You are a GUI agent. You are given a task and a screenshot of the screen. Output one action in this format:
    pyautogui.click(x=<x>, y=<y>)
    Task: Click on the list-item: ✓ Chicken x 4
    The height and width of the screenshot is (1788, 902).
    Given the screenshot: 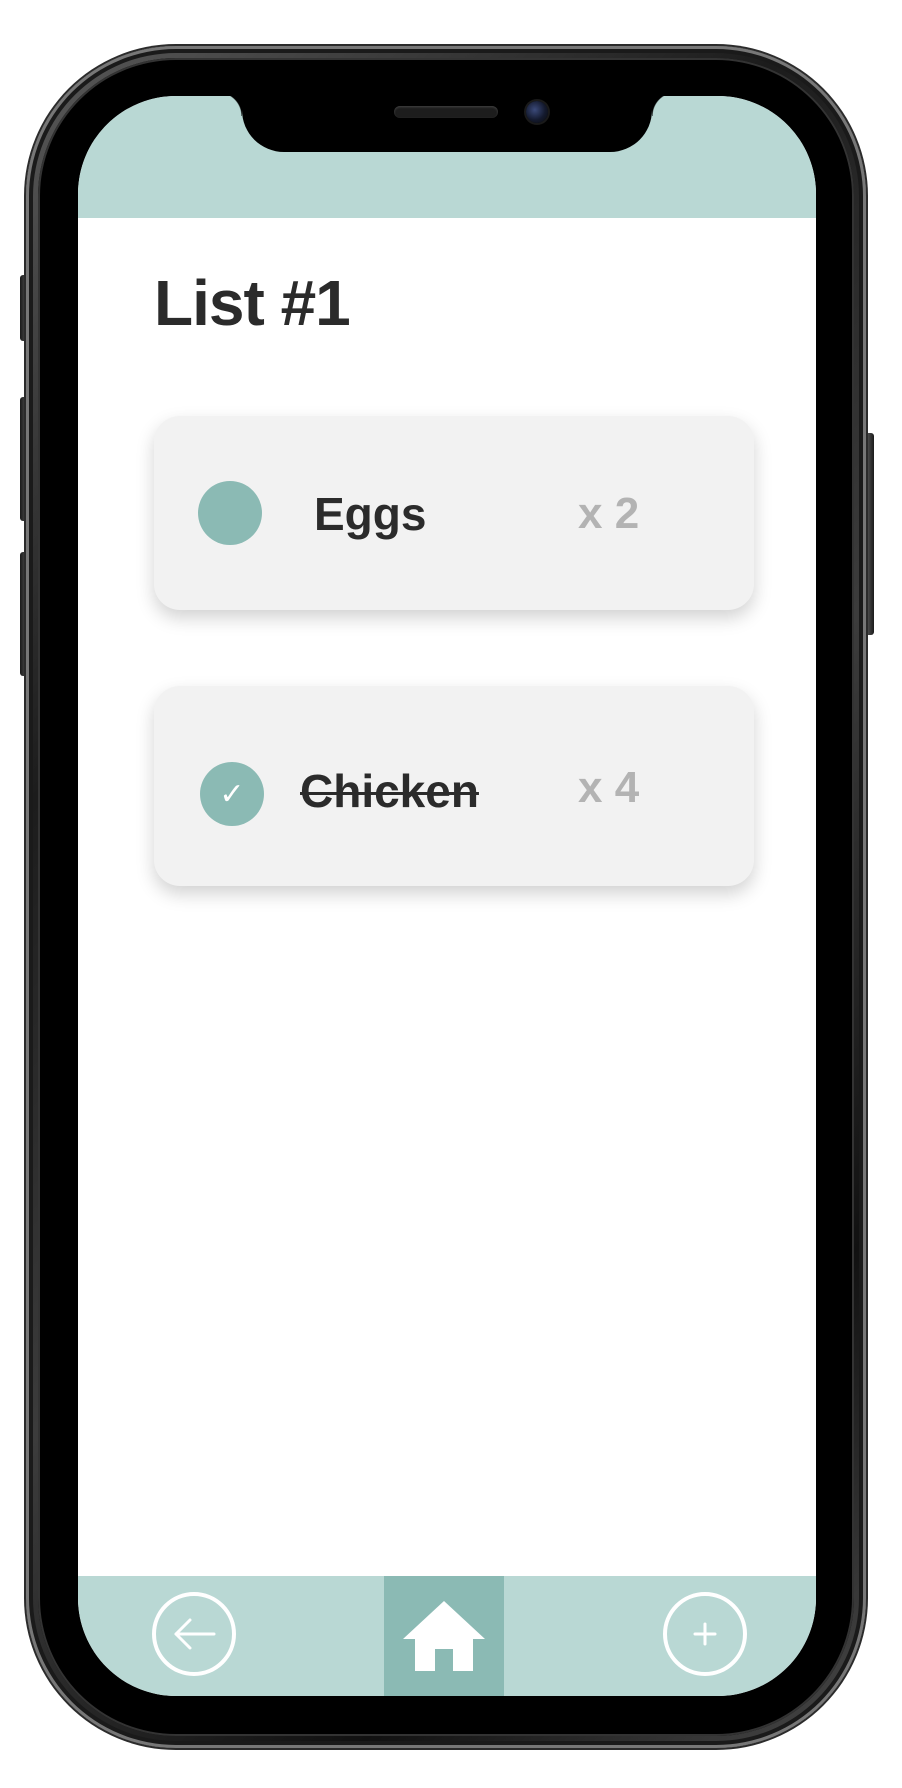 What is the action you would take?
    pyautogui.click(x=454, y=786)
    